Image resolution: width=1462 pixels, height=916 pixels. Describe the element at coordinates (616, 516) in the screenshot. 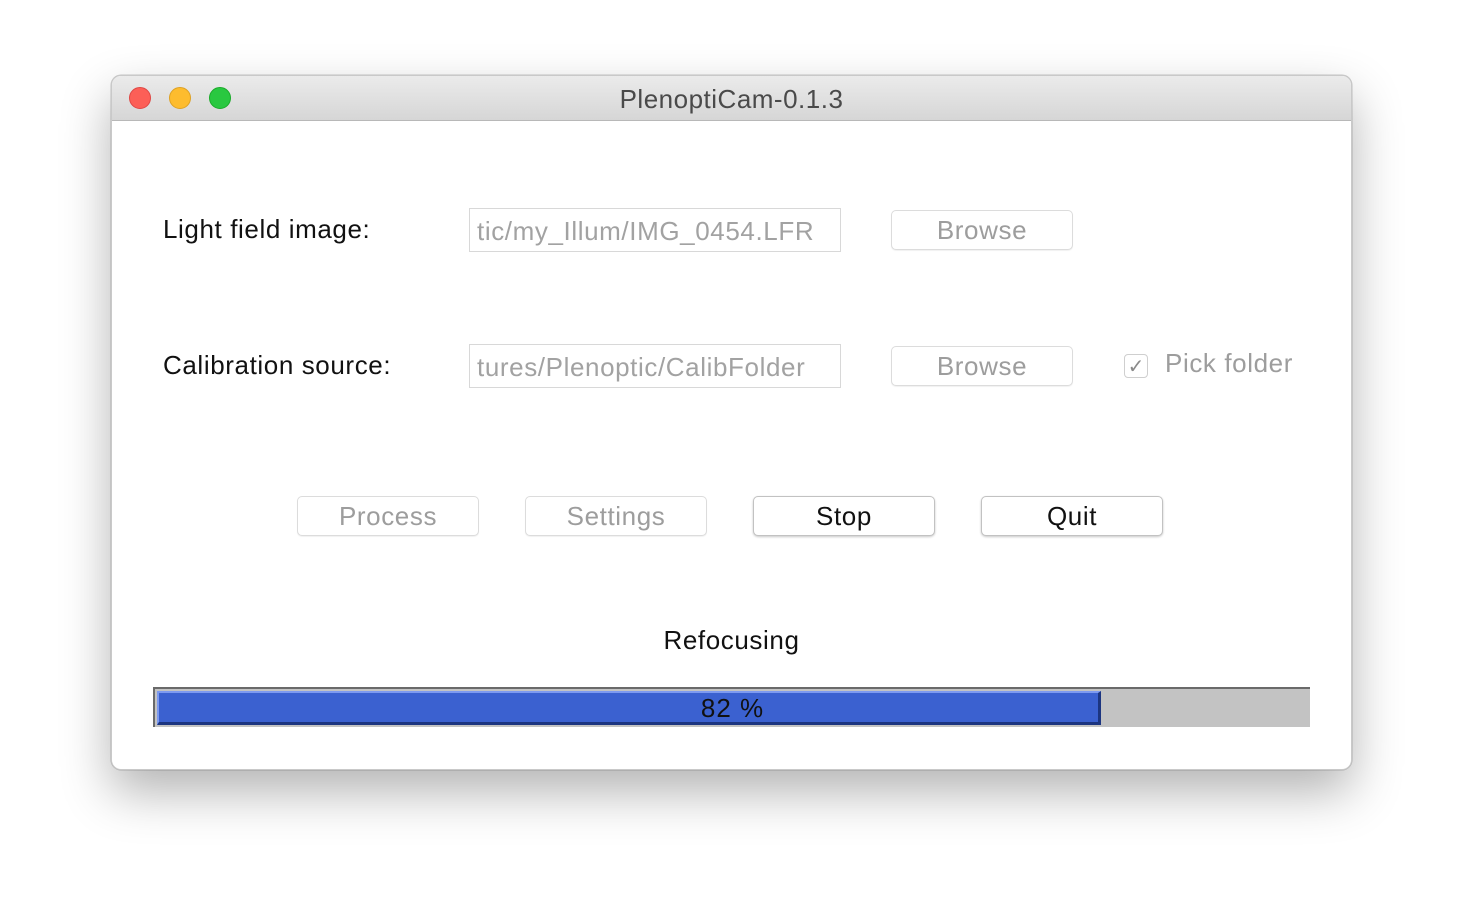

I see `settings-button: Settings` at that location.